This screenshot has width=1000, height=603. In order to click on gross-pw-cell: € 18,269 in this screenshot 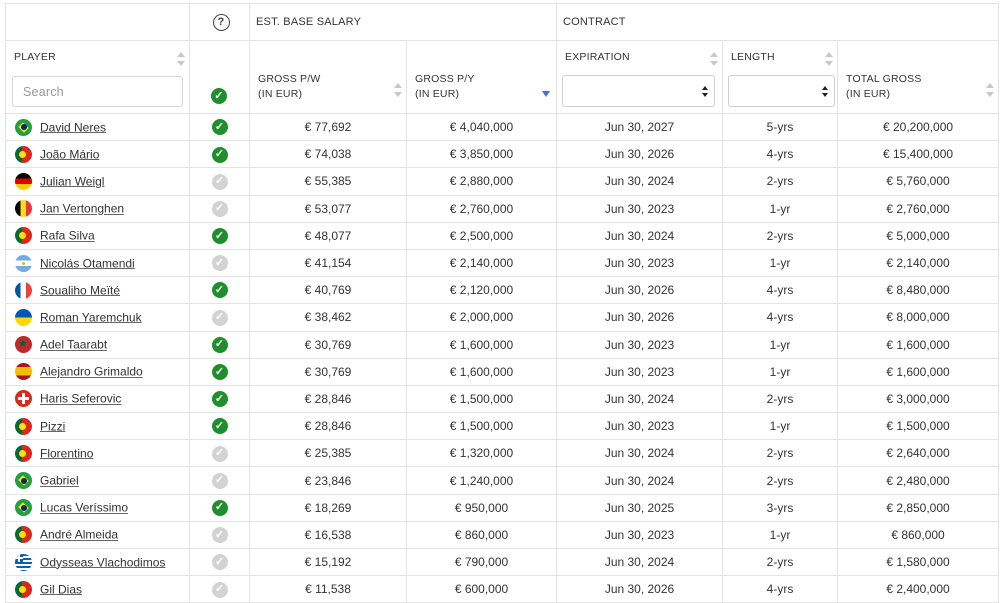, I will do `click(328, 507)`.